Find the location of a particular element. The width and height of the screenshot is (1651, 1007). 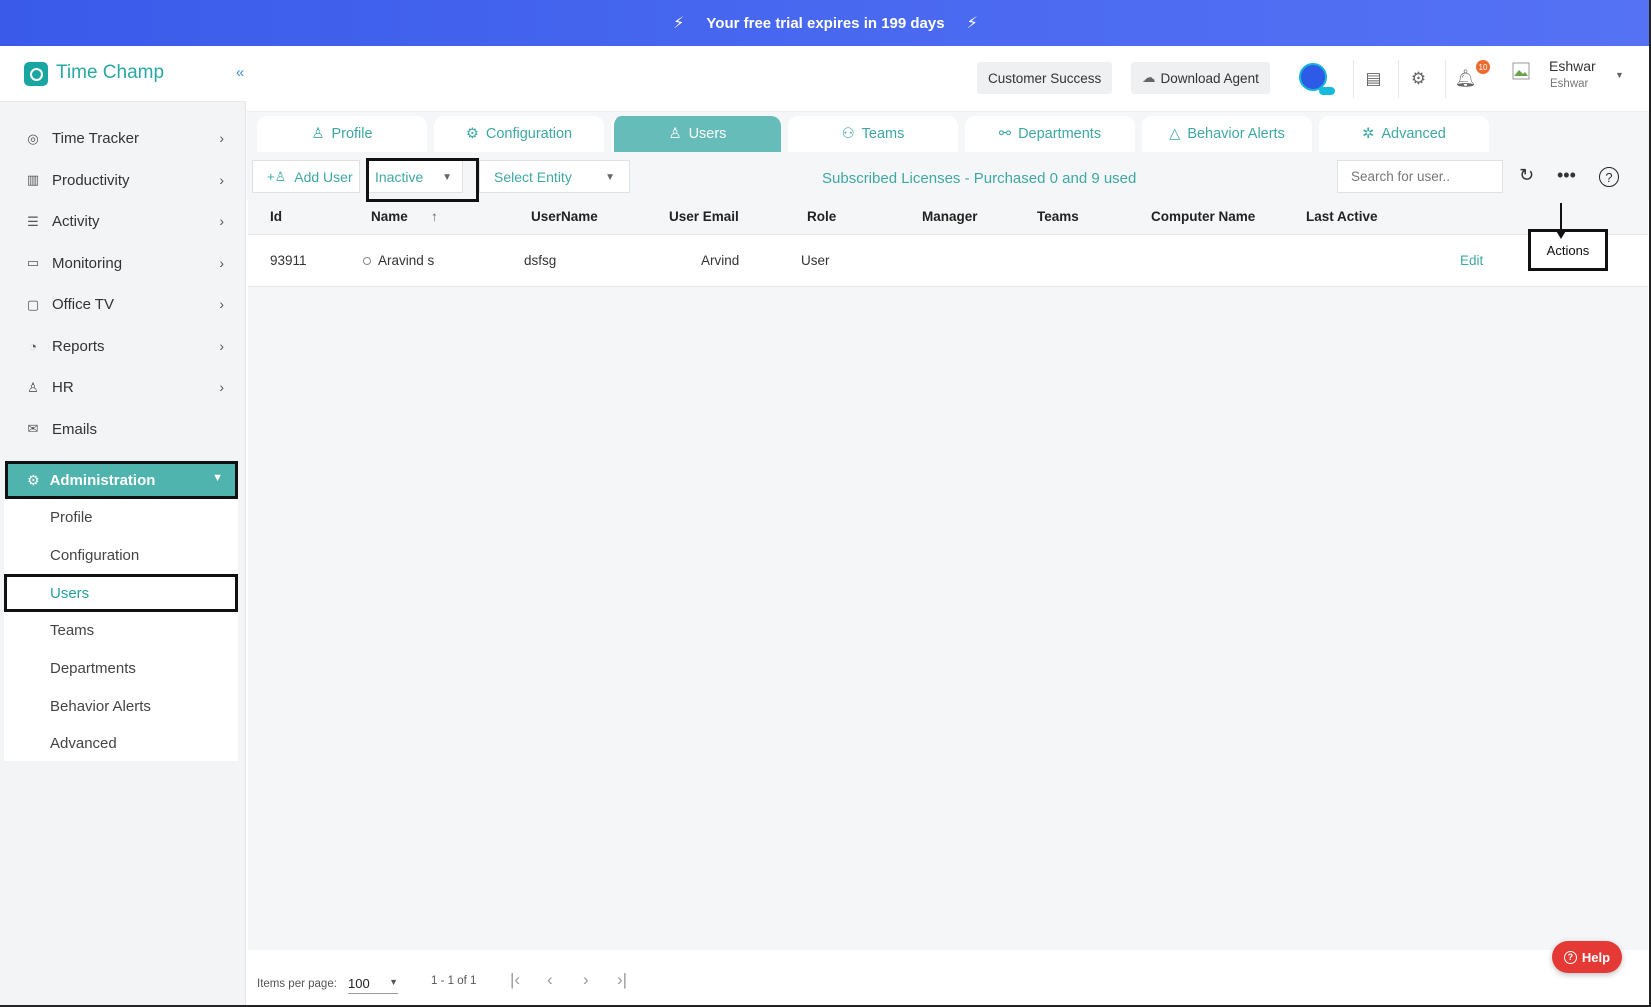

tab-users: ♙ Users is located at coordinates (696, 134).